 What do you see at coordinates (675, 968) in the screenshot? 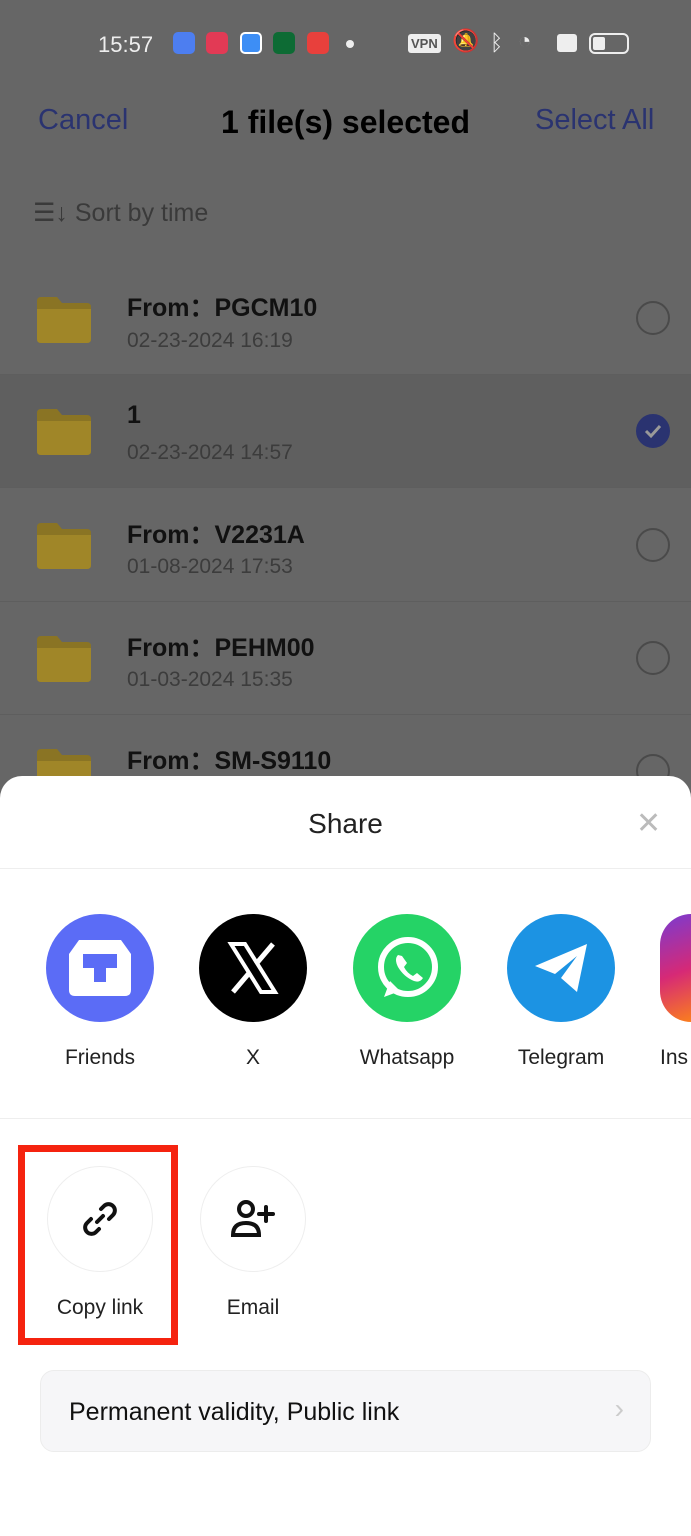
I see `instagram-icon` at bounding box center [675, 968].